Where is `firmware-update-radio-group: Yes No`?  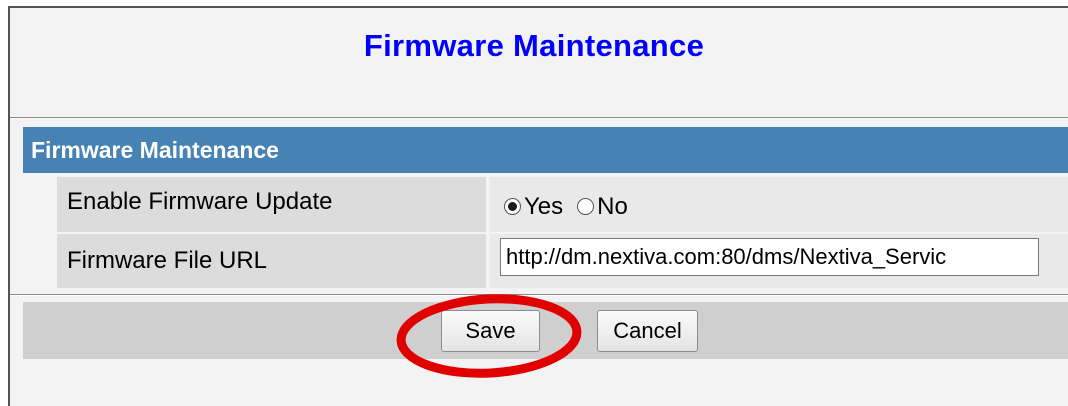
firmware-update-radio-group: Yes No is located at coordinates (573, 204).